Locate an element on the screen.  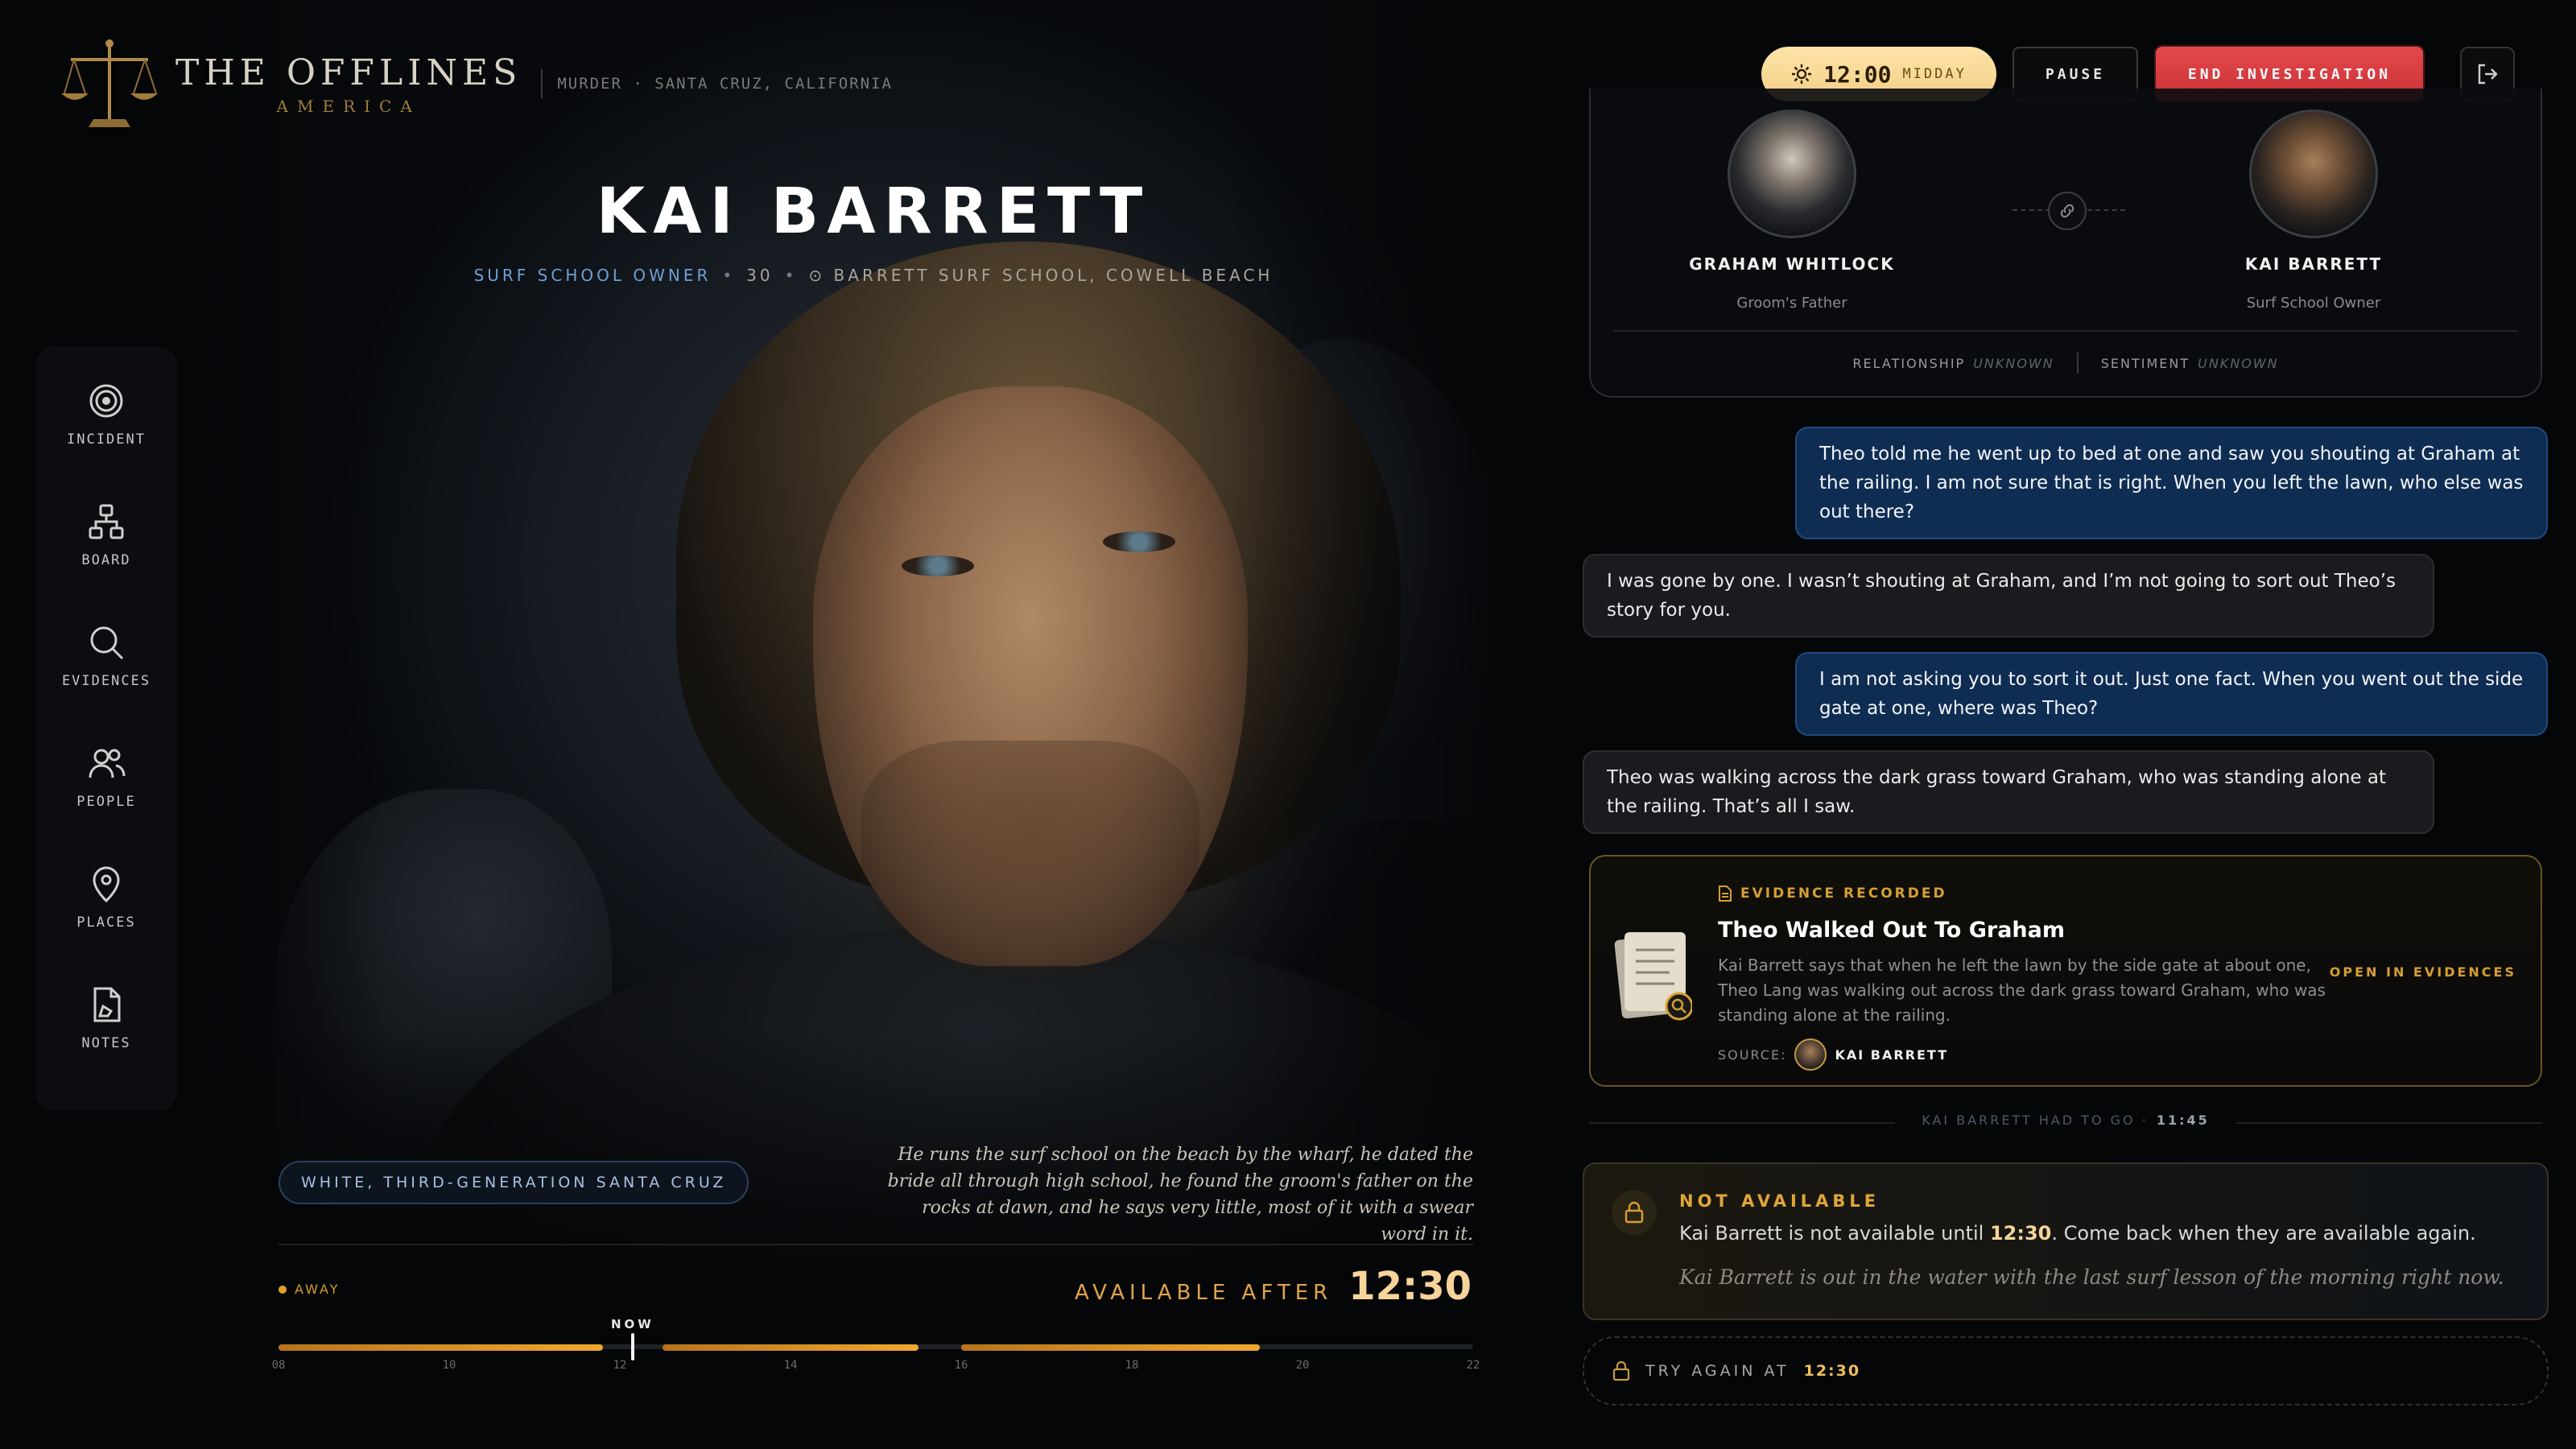
relationship-status: RELATIONSHIP UNKNOWN SENTIMENT UNKNOWN is located at coordinates (2066, 363).